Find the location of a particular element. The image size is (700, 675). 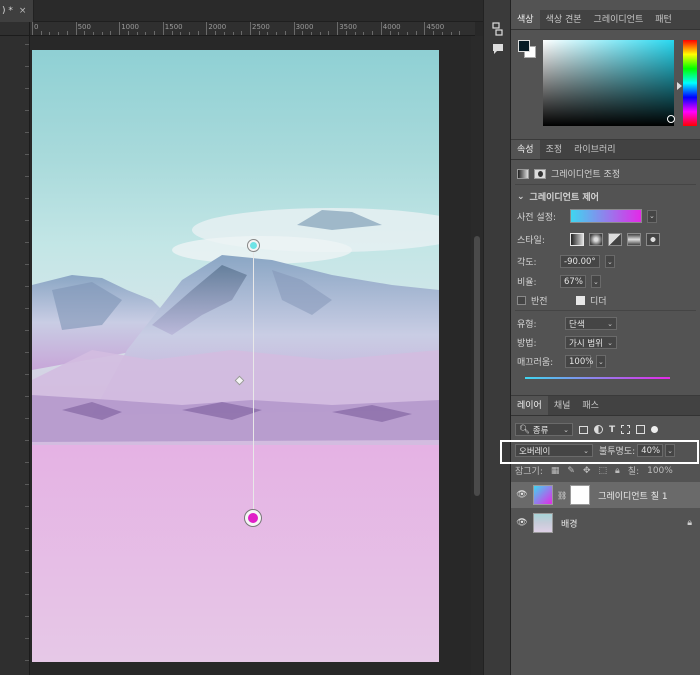

smoothness-field: 100% is located at coordinates (579, 361).